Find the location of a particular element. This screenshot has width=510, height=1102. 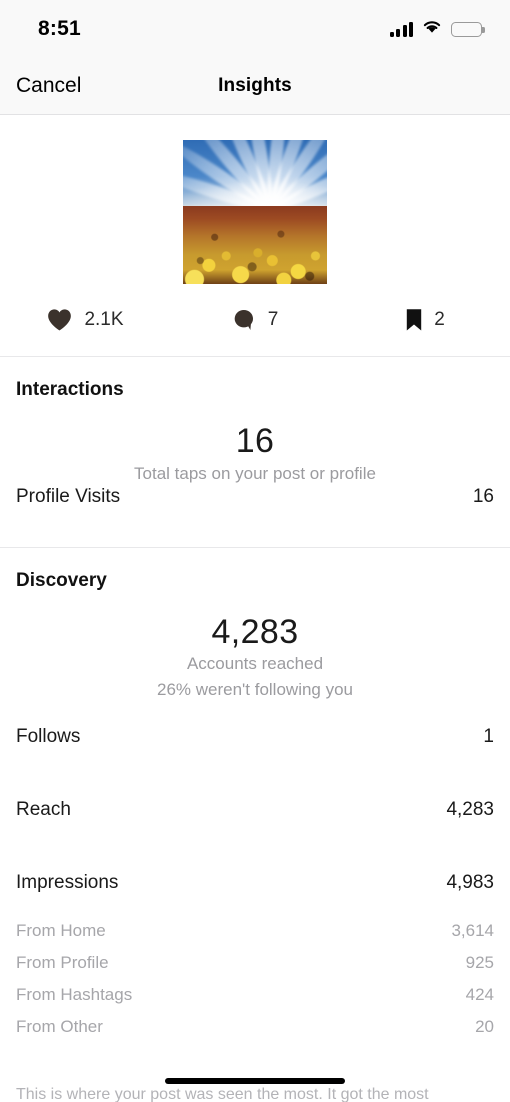

metric-label: Profile Visits is located at coordinates (68, 496).